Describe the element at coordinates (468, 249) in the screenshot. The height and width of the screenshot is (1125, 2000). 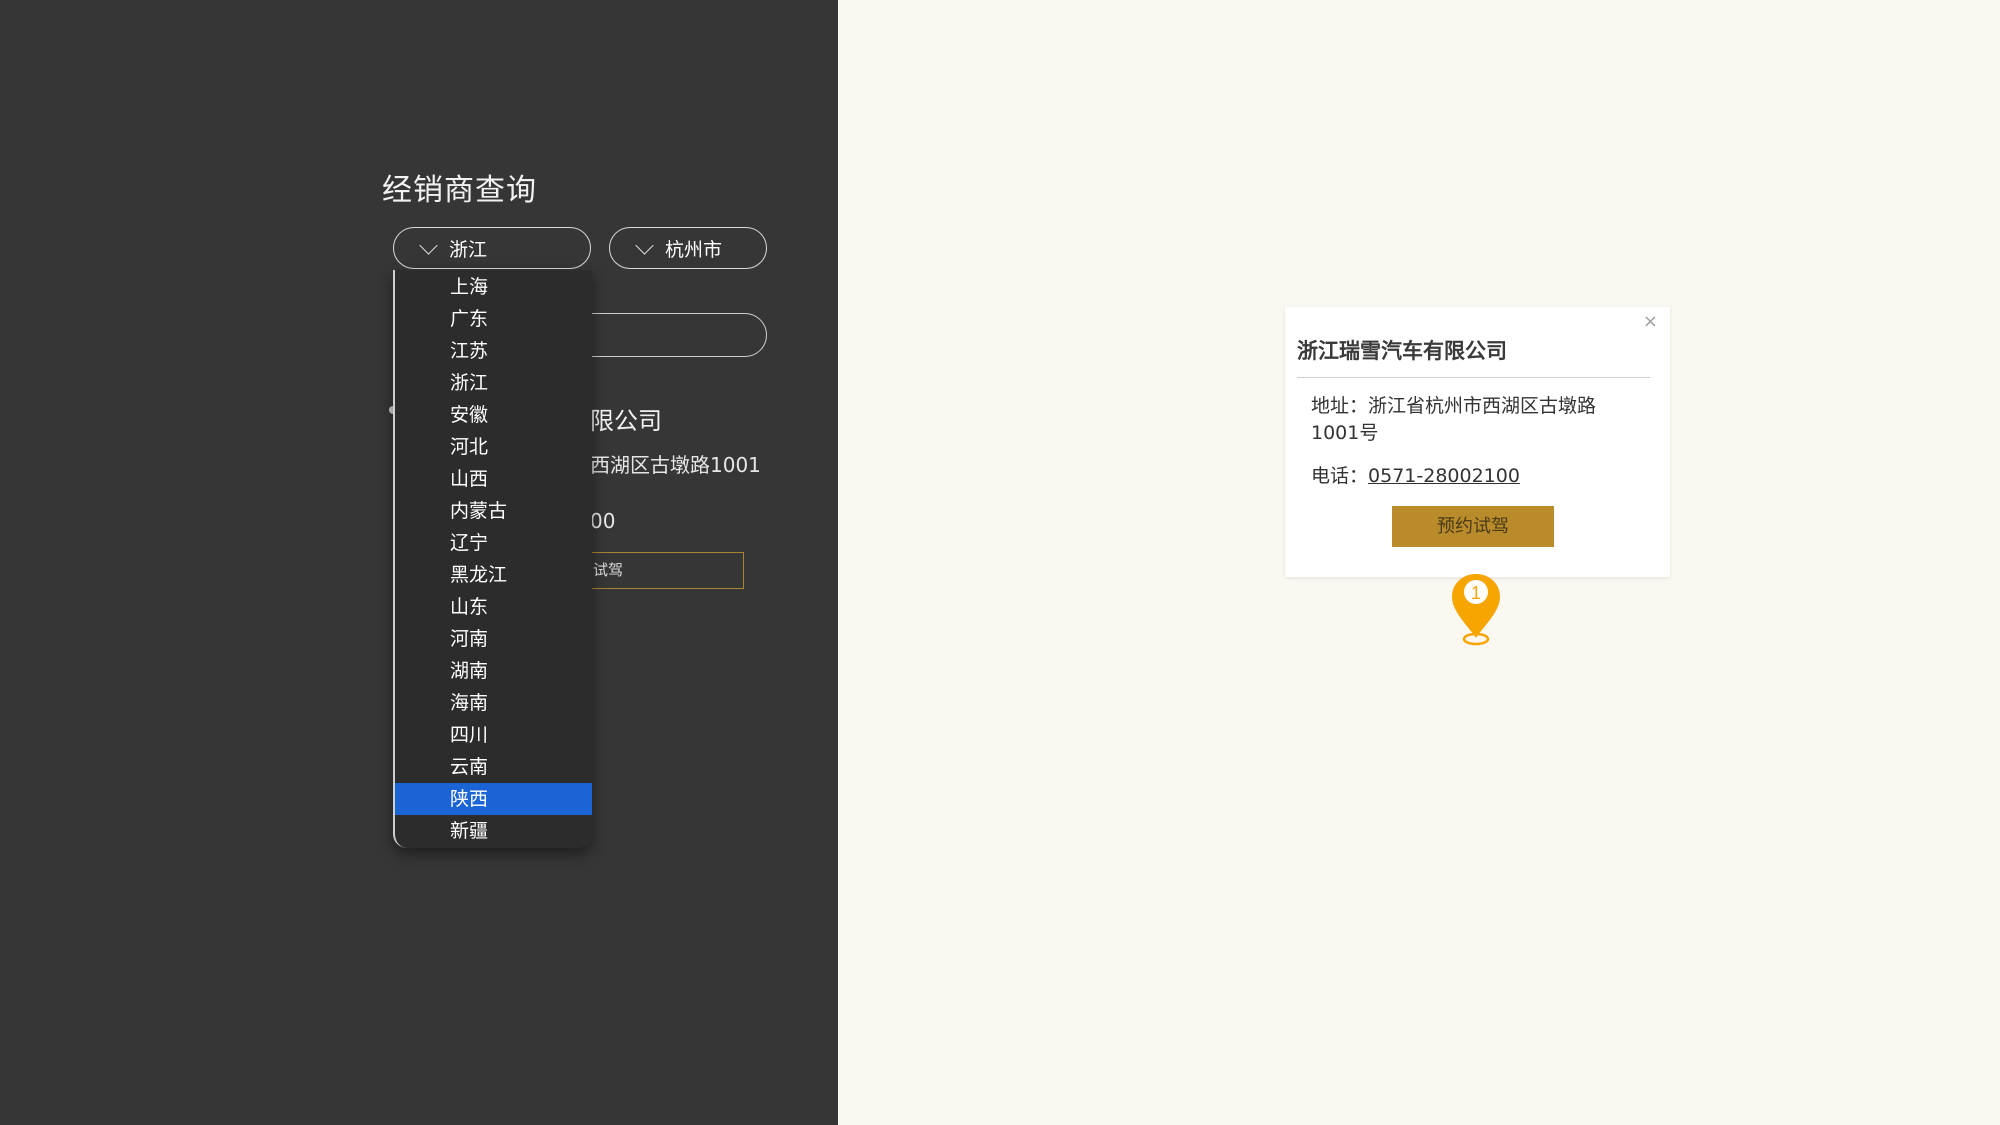
I see `province-select-value: 浙江` at that location.